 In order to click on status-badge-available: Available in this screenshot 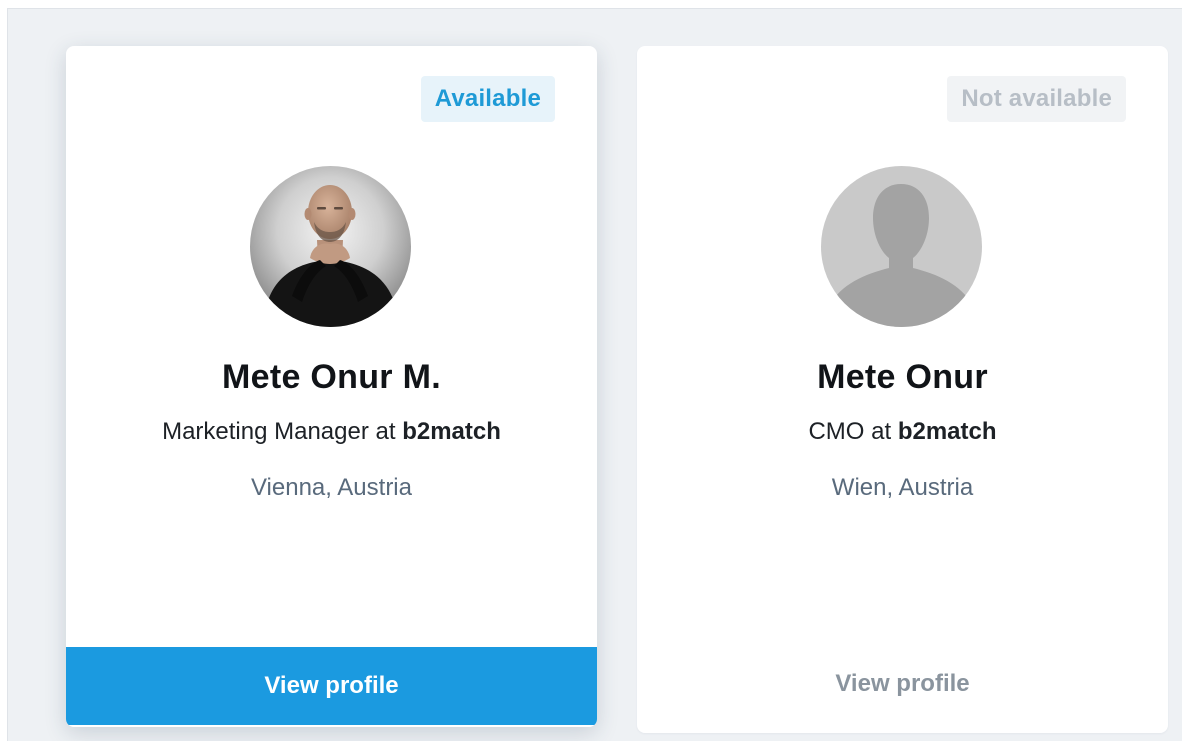, I will do `click(487, 99)`.